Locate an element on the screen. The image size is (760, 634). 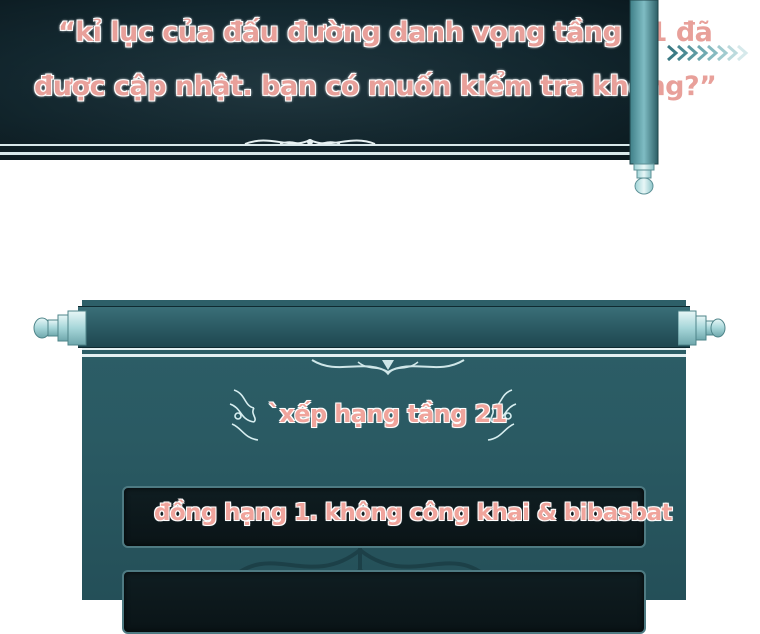
scroll-rollbar is located at coordinates (384, 327).